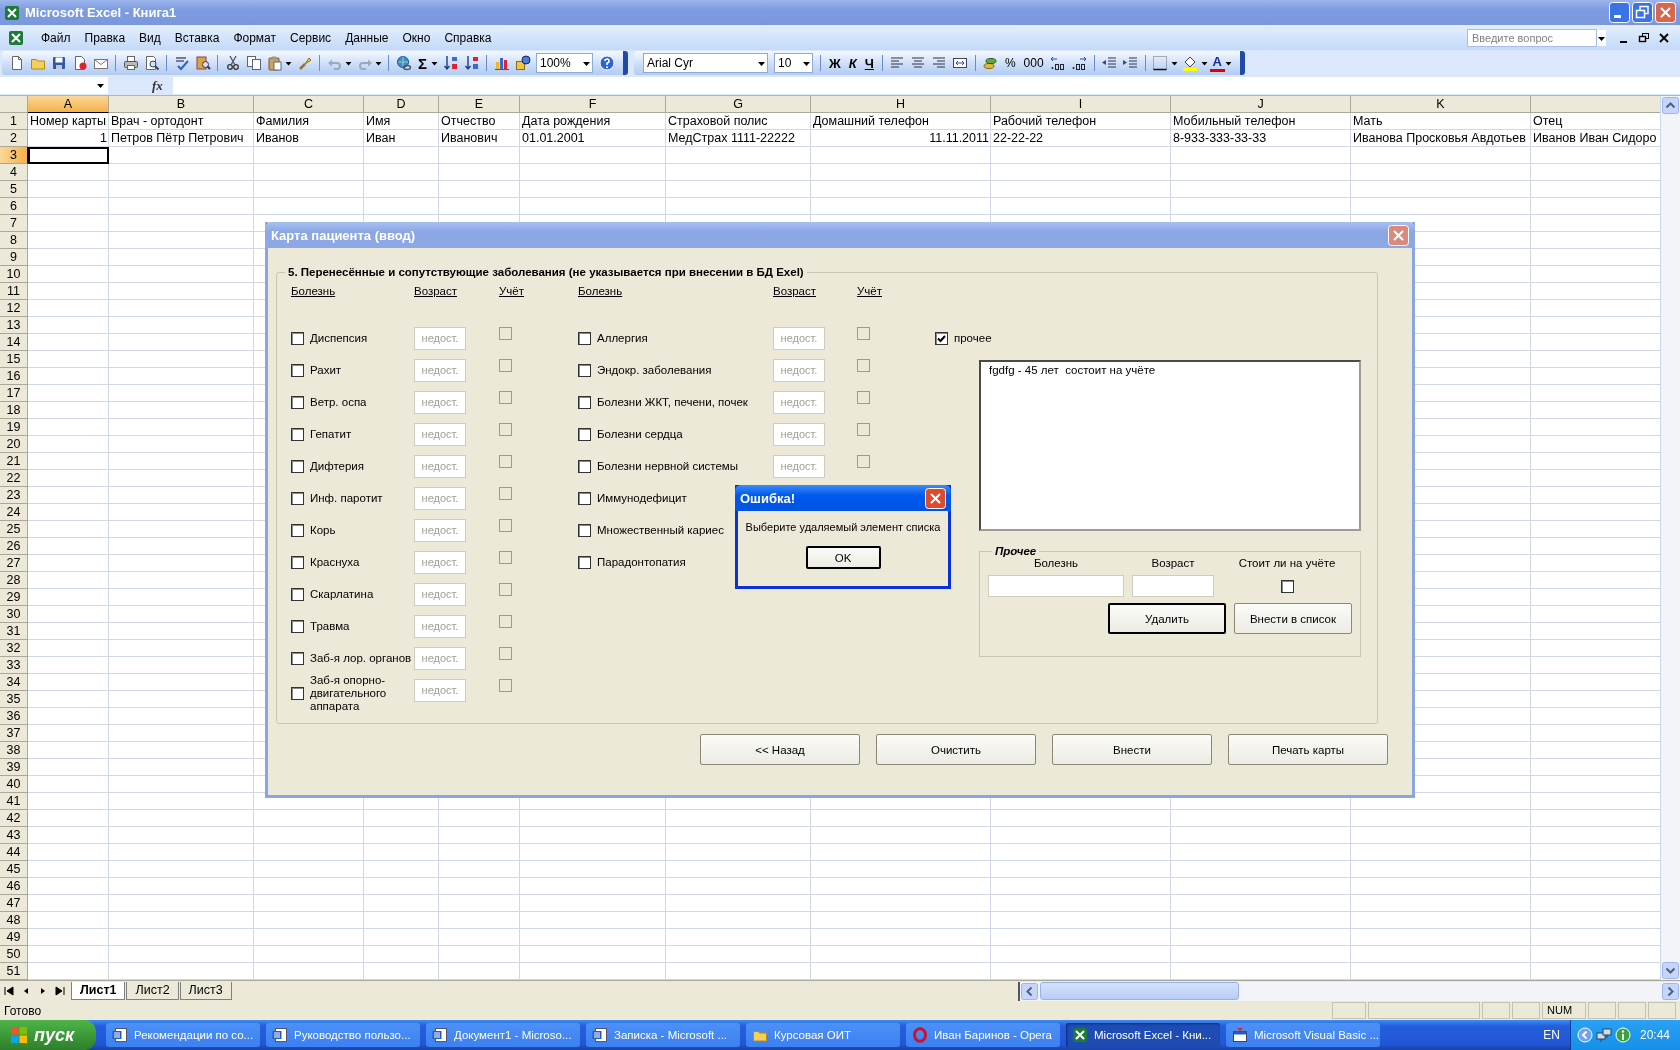 Image resolution: width=1680 pixels, height=1050 pixels. I want to click on close-icon, so click(1664, 37).